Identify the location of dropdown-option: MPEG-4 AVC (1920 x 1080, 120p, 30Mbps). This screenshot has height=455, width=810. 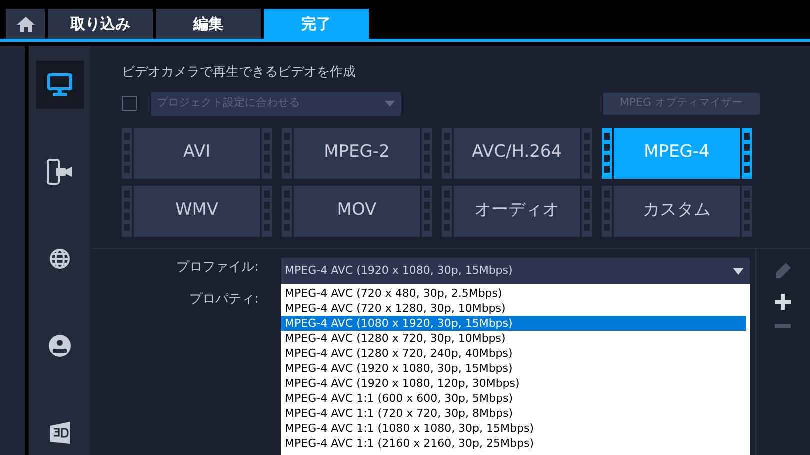
(513, 383).